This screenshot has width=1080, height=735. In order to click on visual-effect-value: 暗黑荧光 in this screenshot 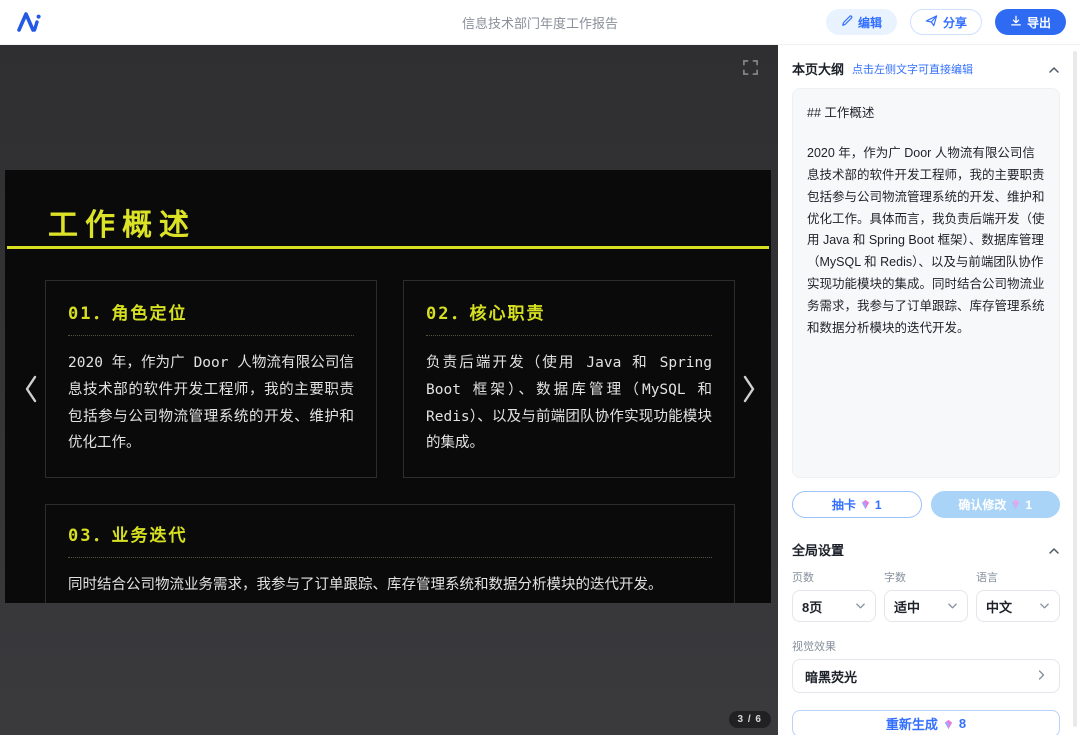, I will do `click(831, 677)`.